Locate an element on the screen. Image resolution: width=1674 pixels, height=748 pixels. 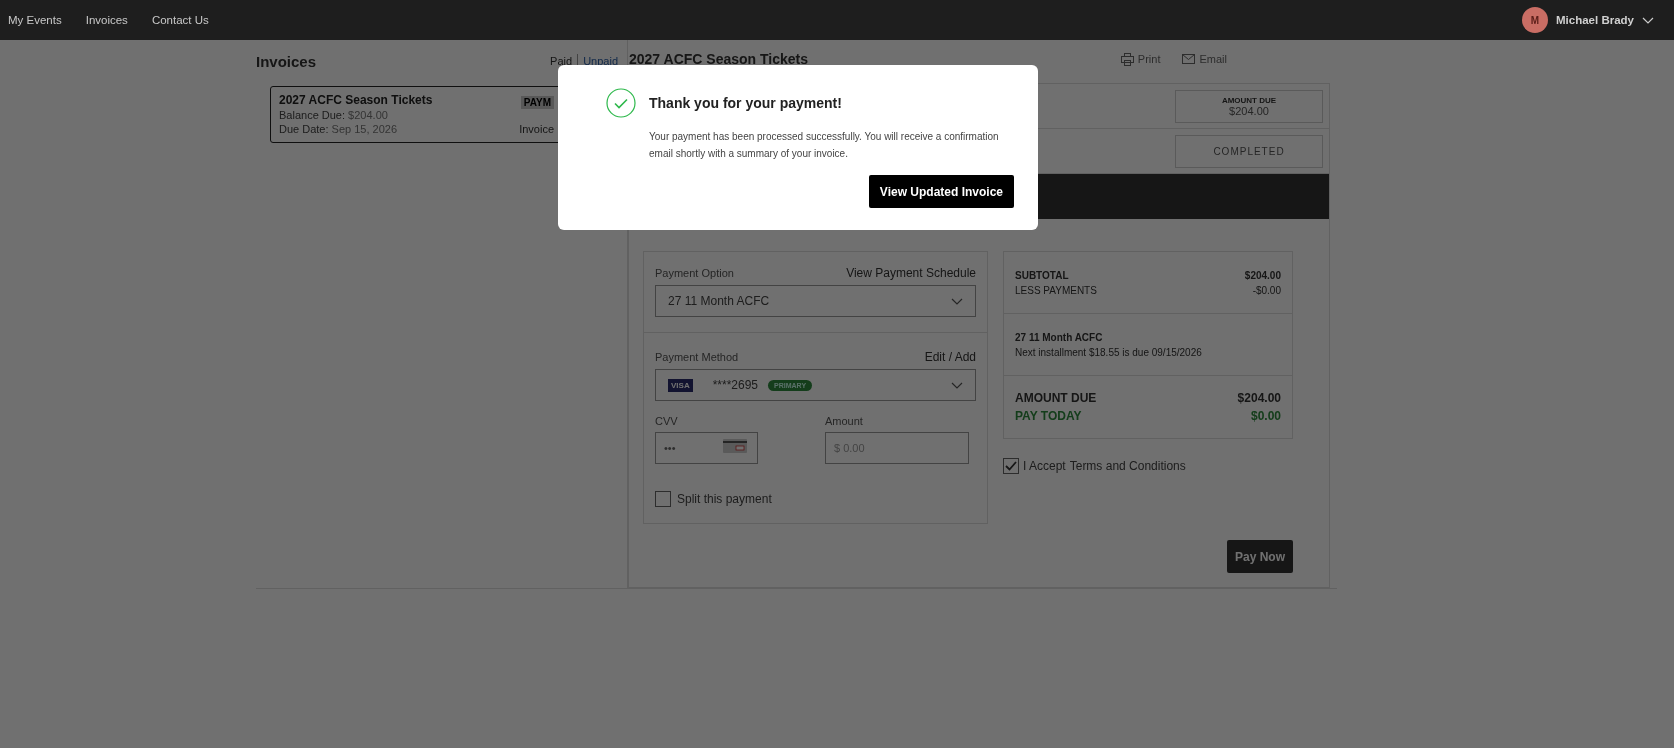
summary-label: PAY TODAY is located at coordinates (1048, 416).